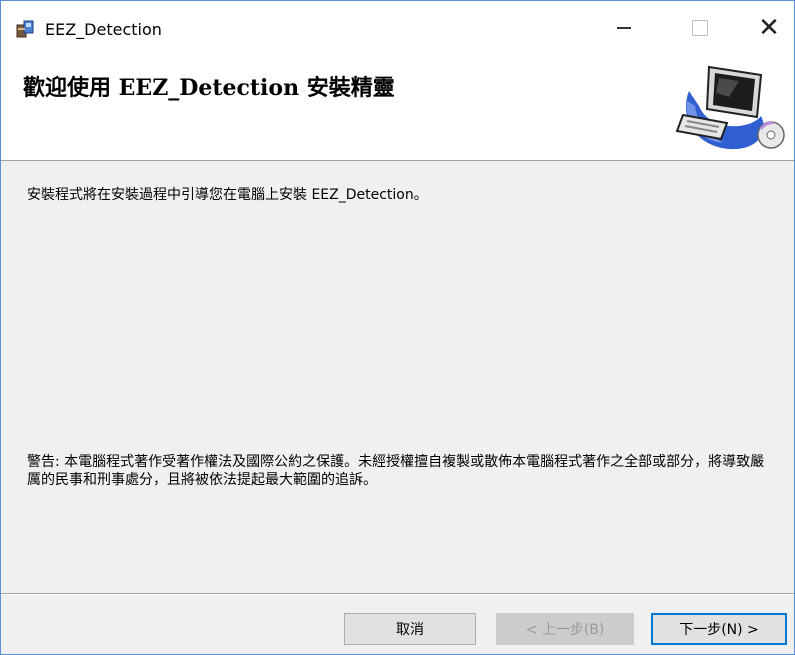 The width and height of the screenshot is (795, 655). Describe the element at coordinates (719, 629) in the screenshot. I see `next-button: 下一步(N) >` at that location.